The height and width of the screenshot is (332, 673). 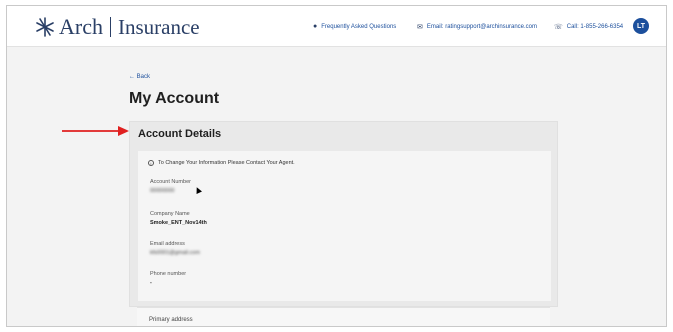 I want to click on logo-insurance-text: Insurance, so click(x=158, y=26).